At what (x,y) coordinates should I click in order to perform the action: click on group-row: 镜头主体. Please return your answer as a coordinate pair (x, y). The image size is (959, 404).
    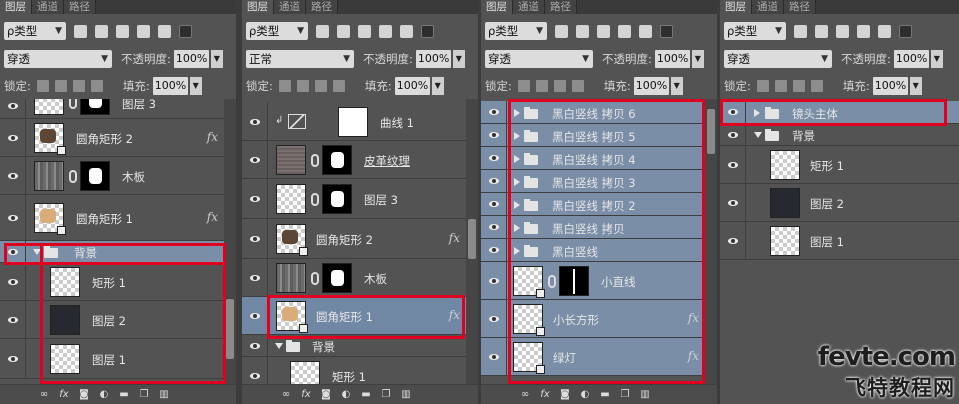
    Looking at the image, I should click on (839, 112).